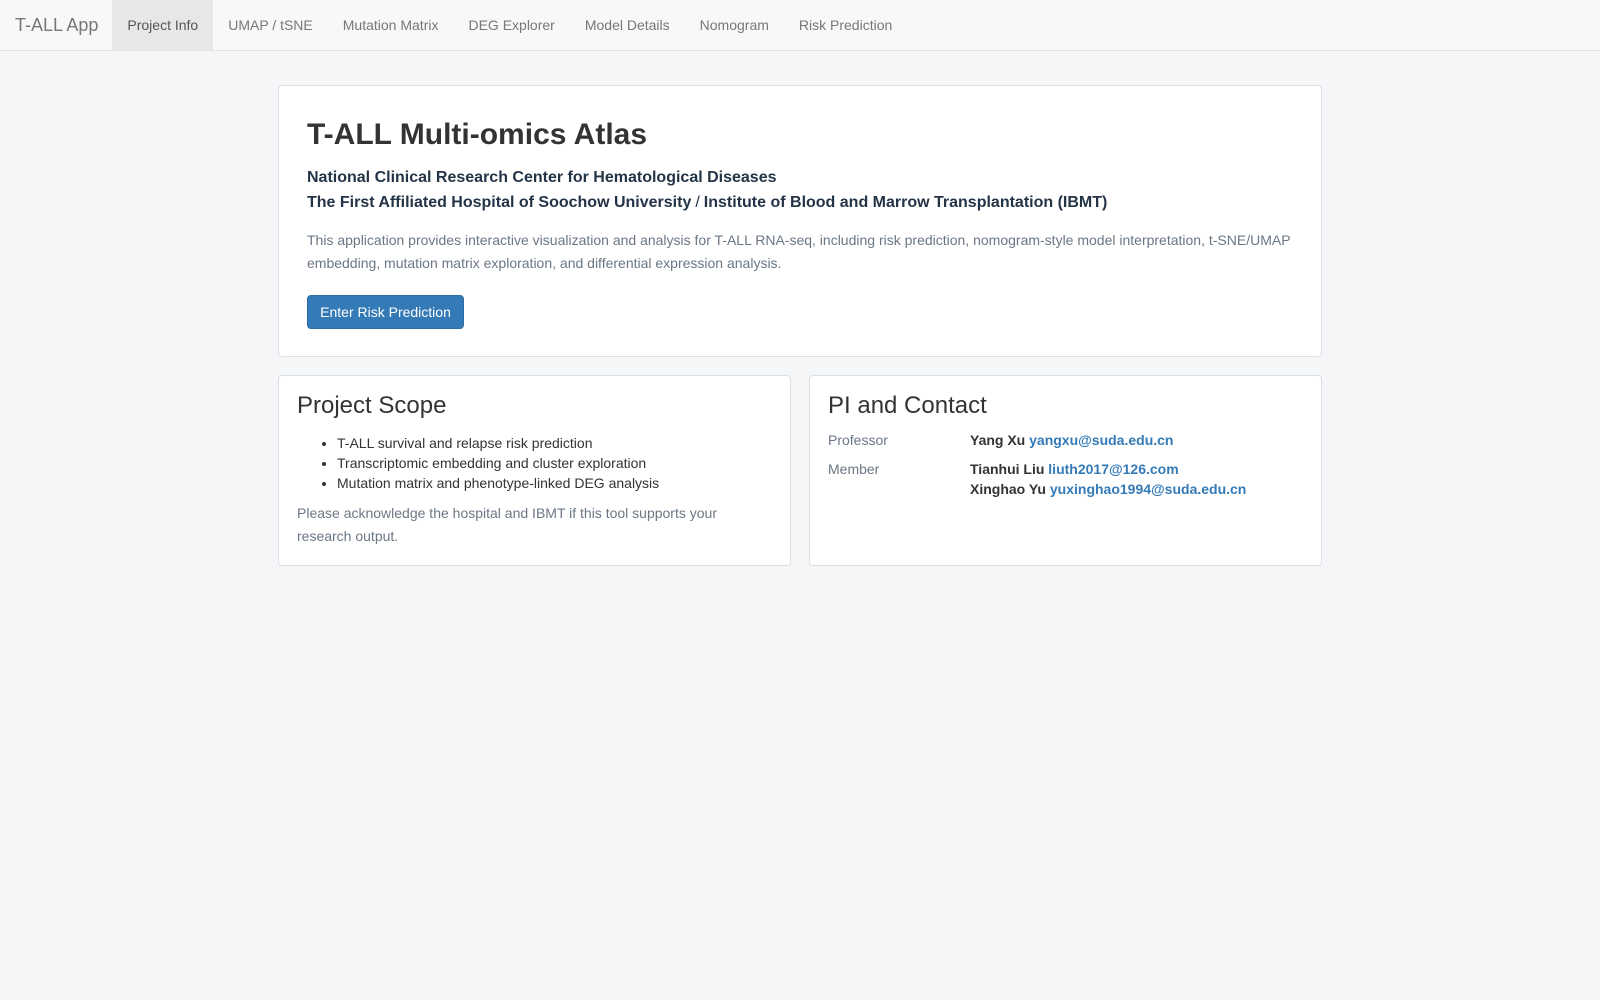  I want to click on tab-deg-explorer: DEG Explorer, so click(511, 25).